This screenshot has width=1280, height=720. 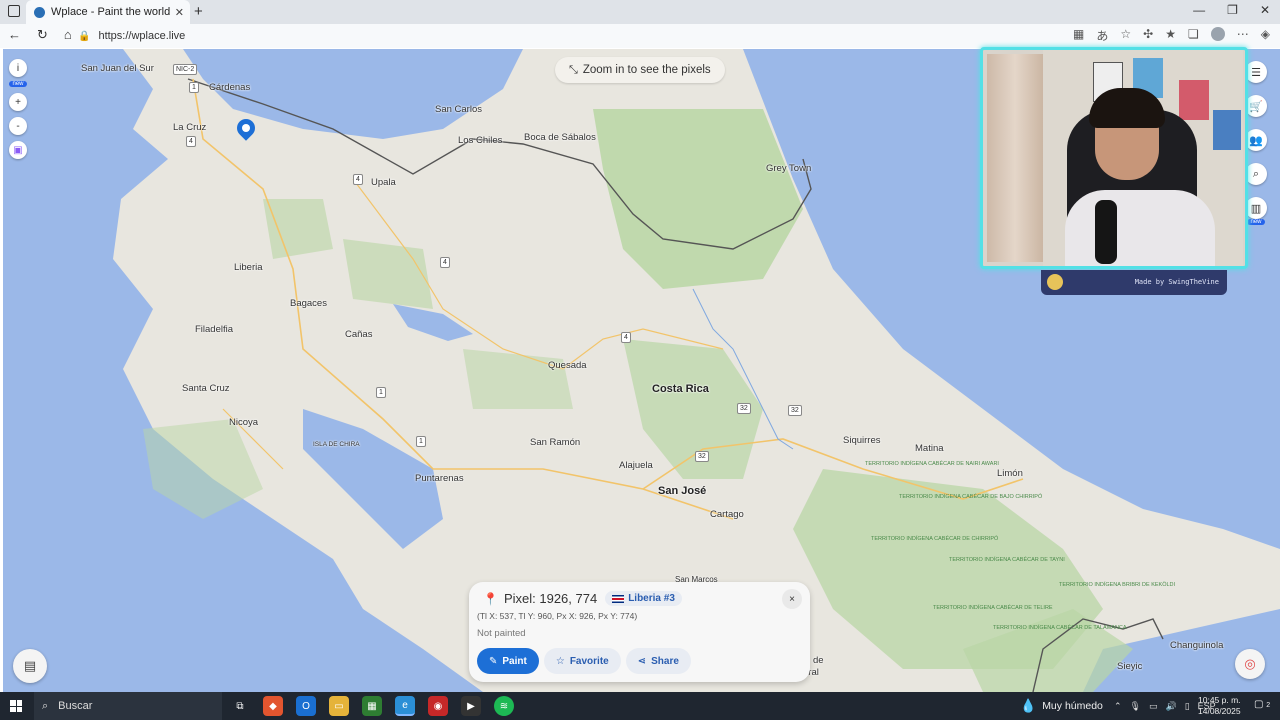 What do you see at coordinates (727, 514) in the screenshot?
I see `place-label: Cartago` at bounding box center [727, 514].